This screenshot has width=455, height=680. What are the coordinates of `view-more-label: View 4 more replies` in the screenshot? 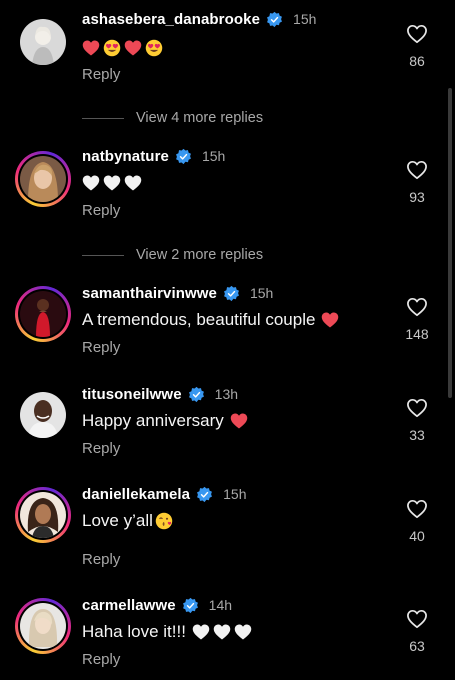 It's located at (200, 118).